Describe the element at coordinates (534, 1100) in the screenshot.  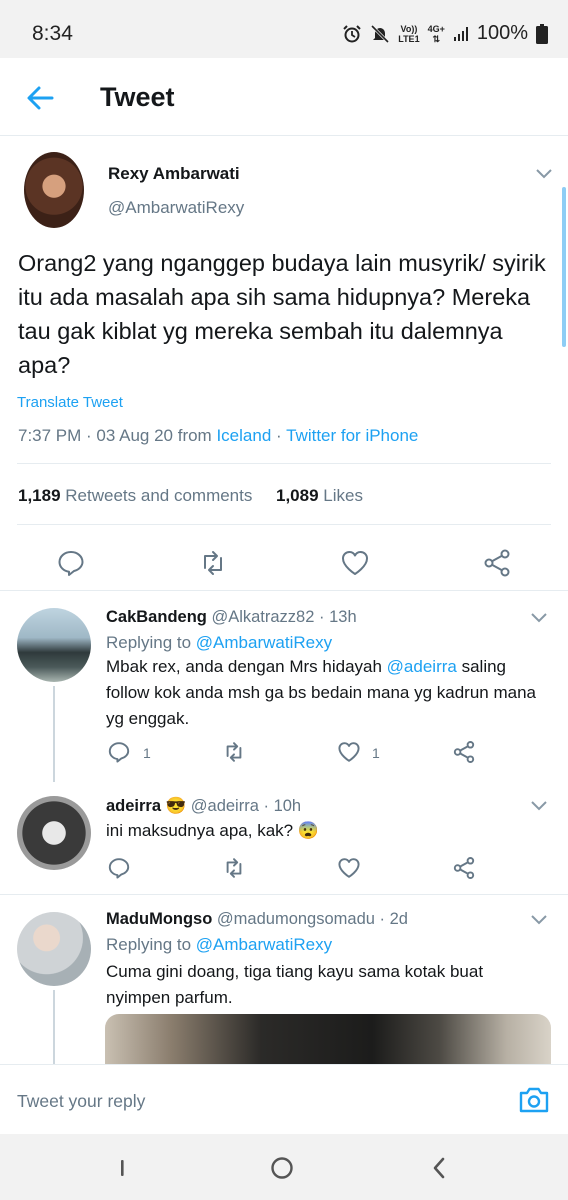
I see `camera-icon` at that location.